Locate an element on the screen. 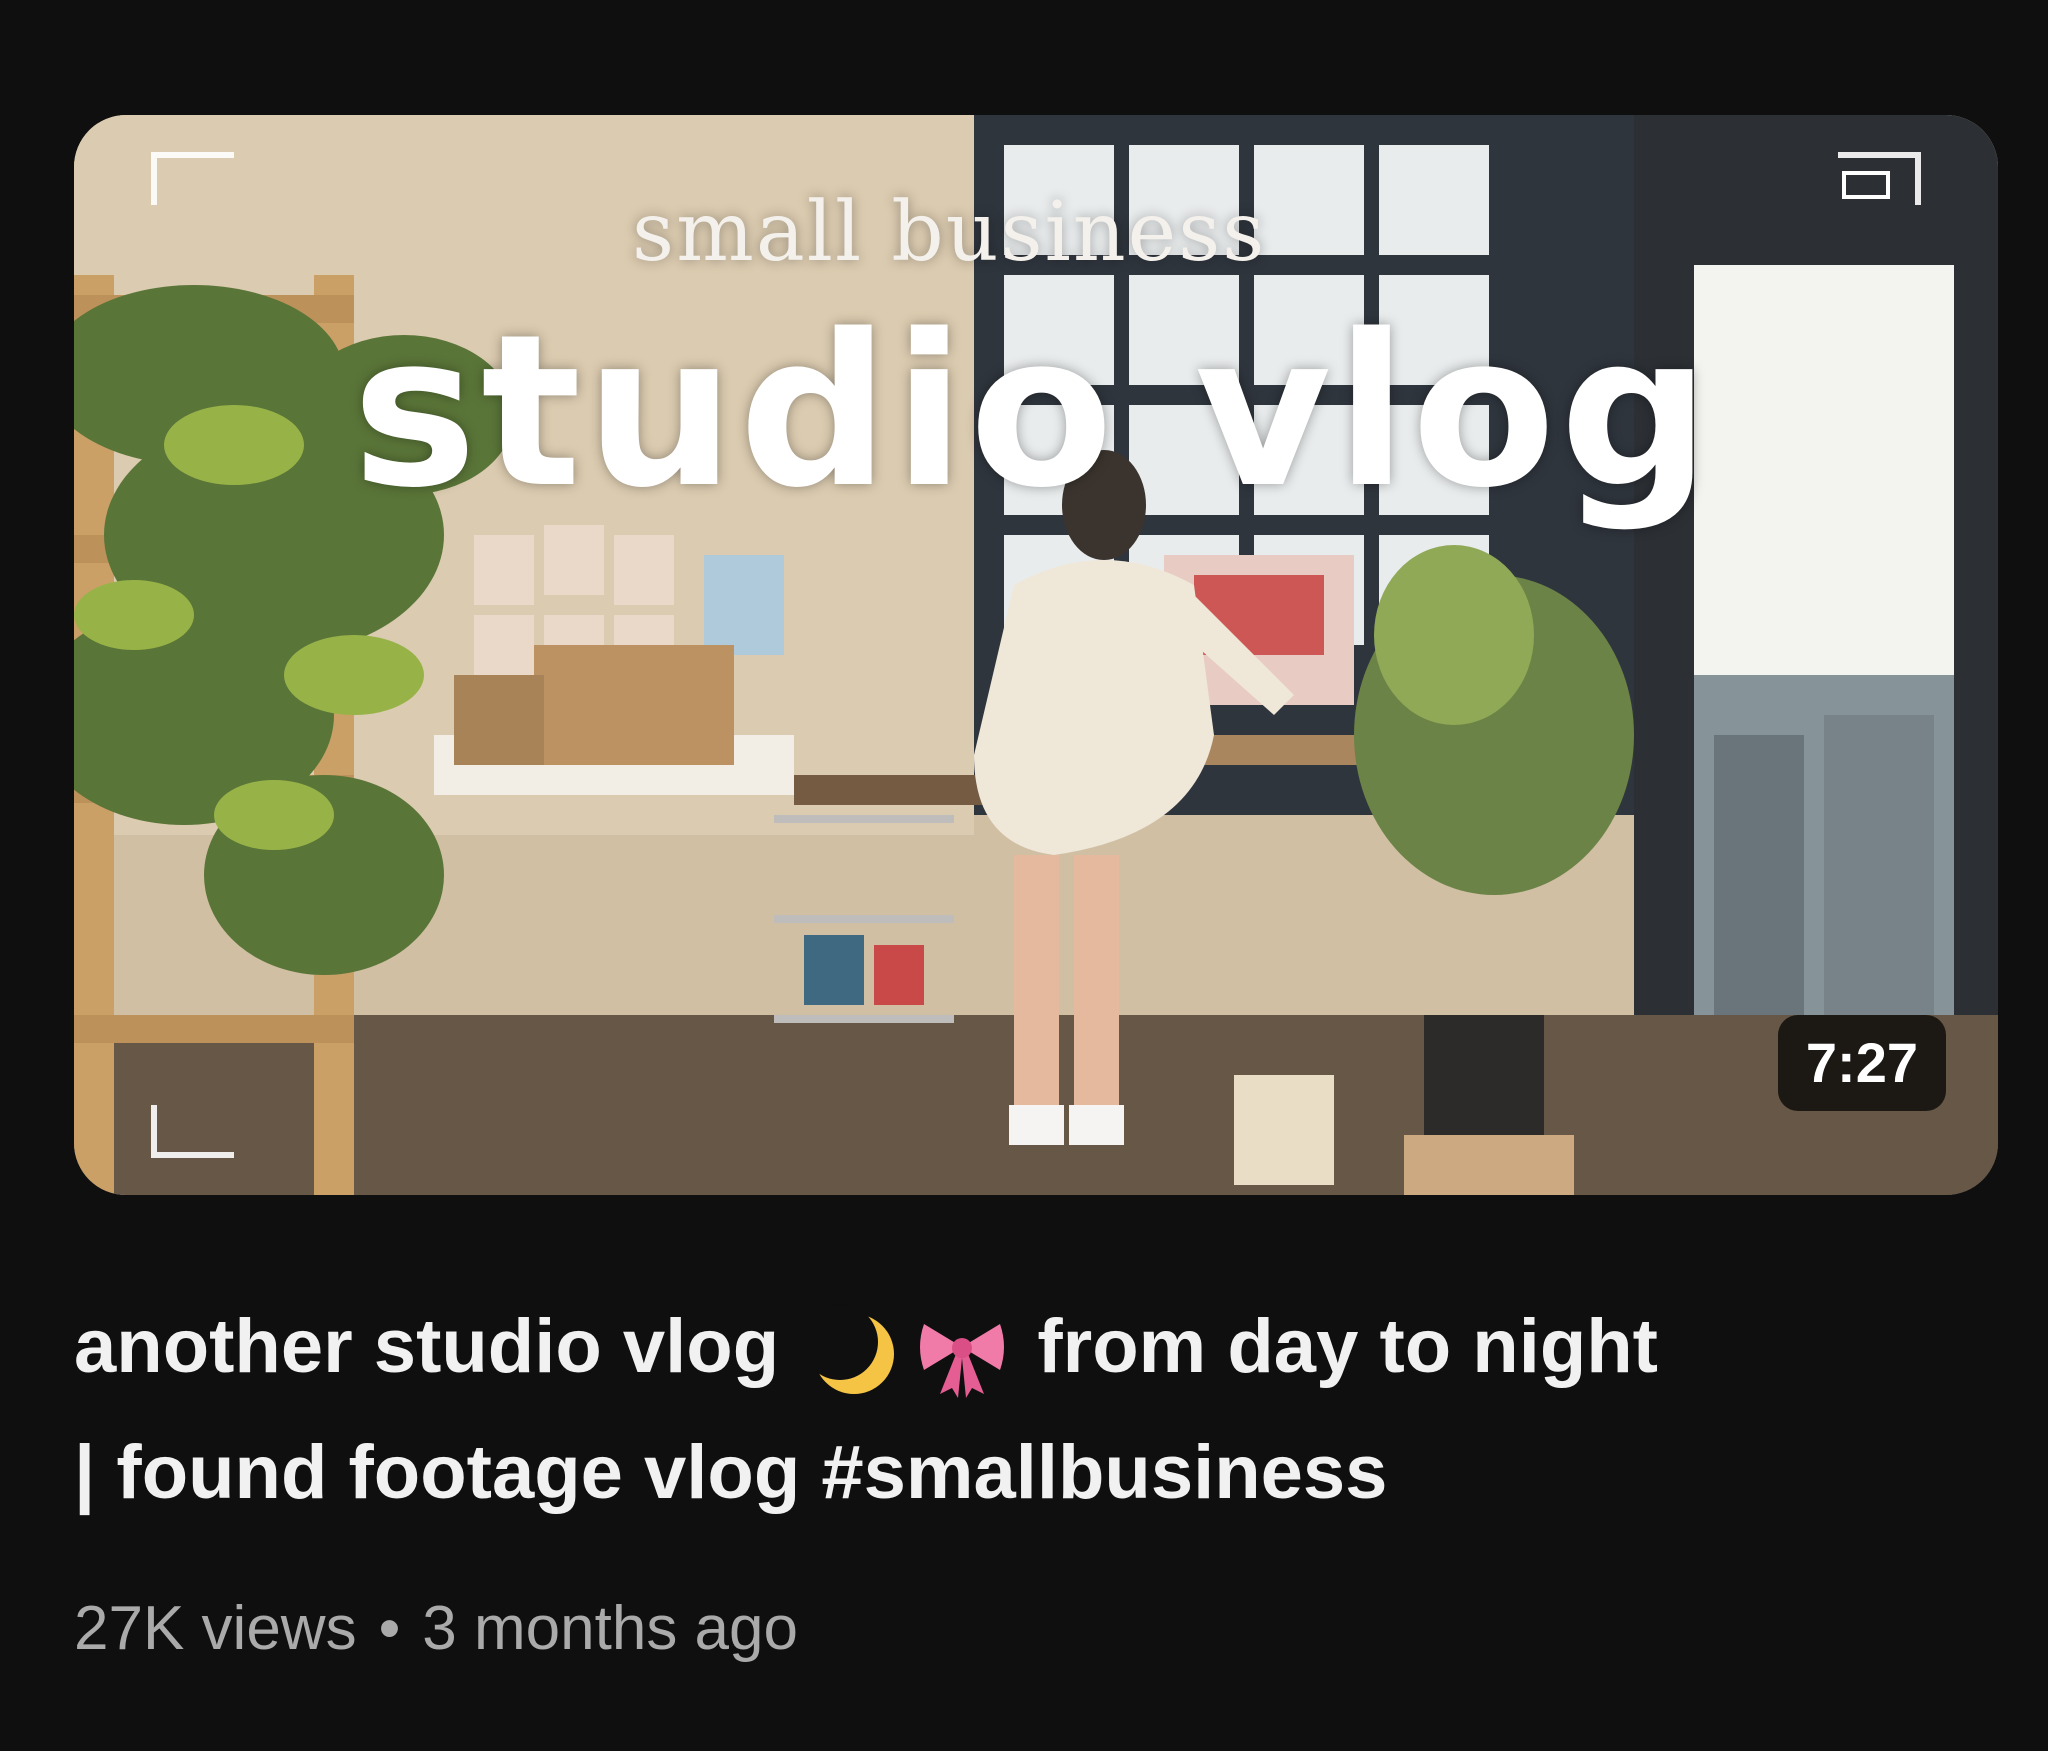 The height and width of the screenshot is (1751, 2048). duration-badge: 7:27 is located at coordinates (1861, 1063).